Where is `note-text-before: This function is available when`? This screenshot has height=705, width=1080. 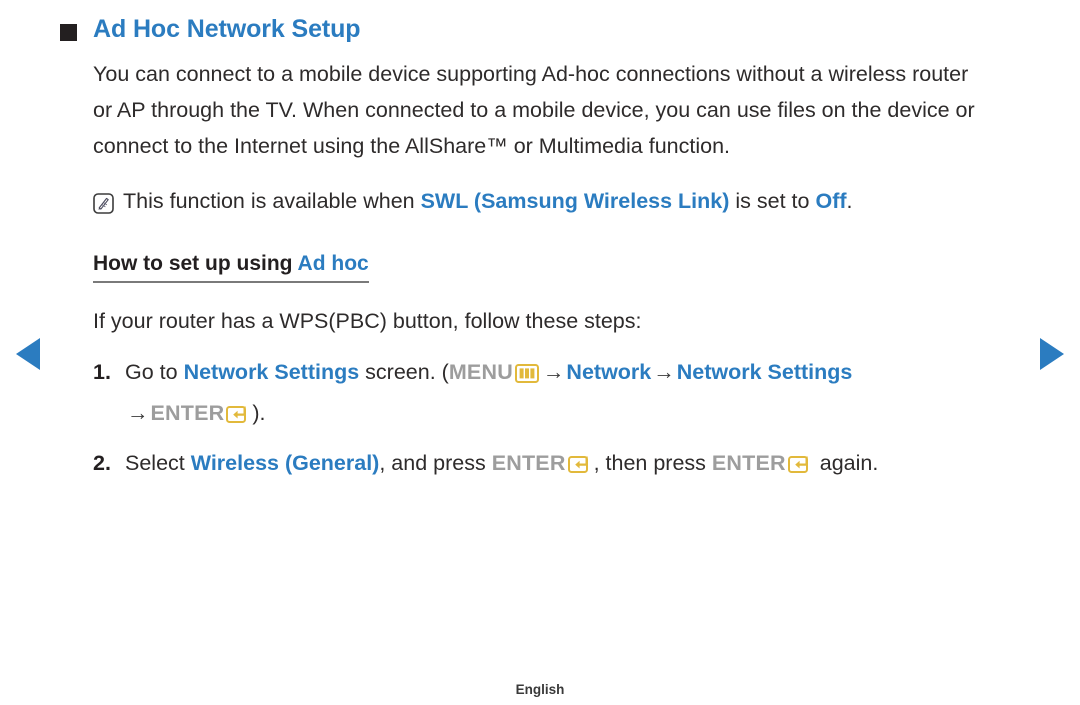 note-text-before: This function is available when is located at coordinates (272, 201).